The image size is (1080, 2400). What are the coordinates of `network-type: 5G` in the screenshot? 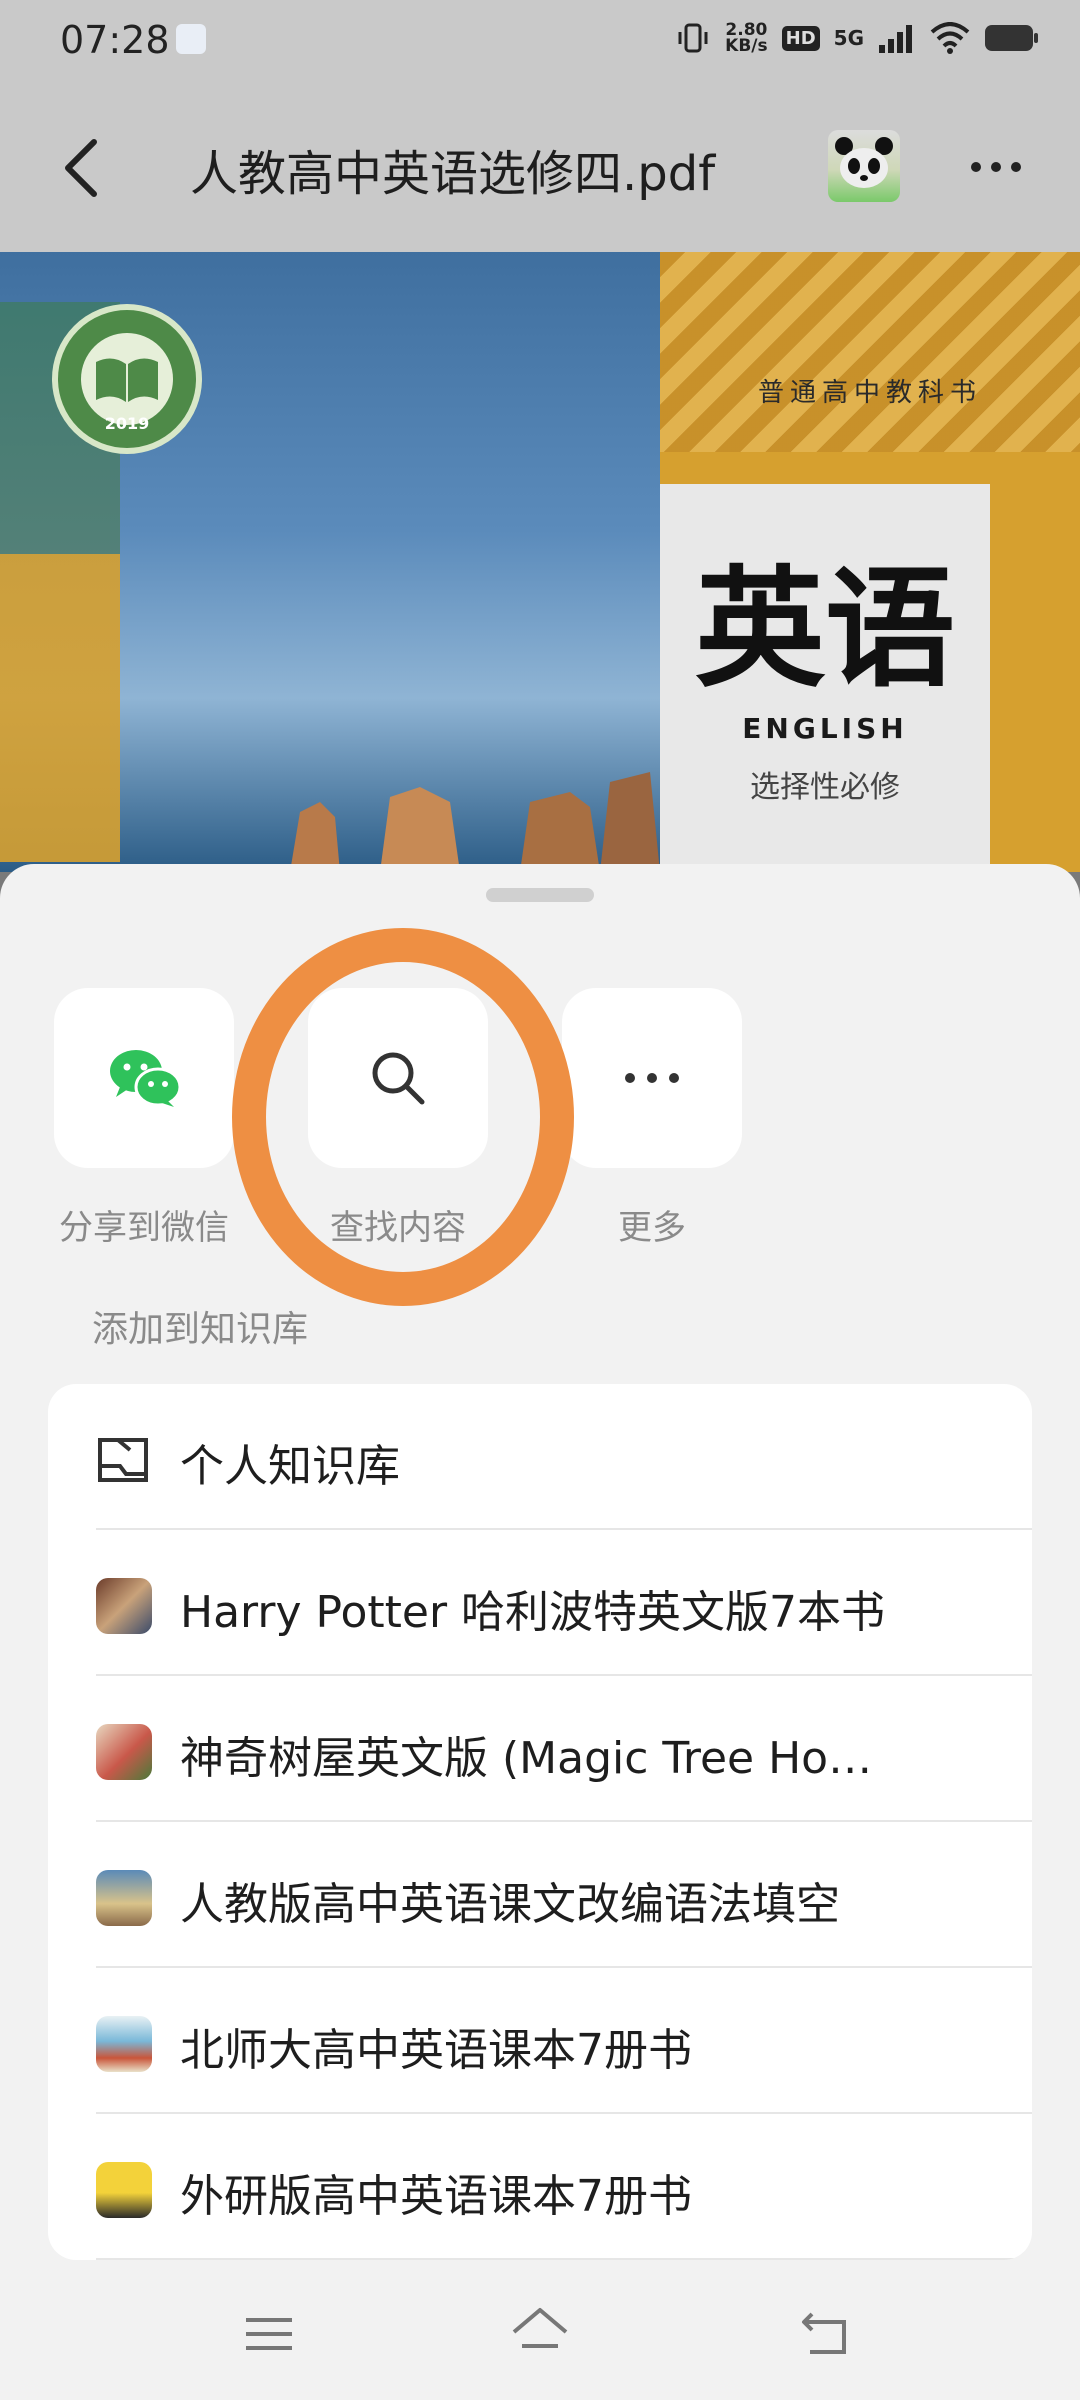 It's located at (848, 38).